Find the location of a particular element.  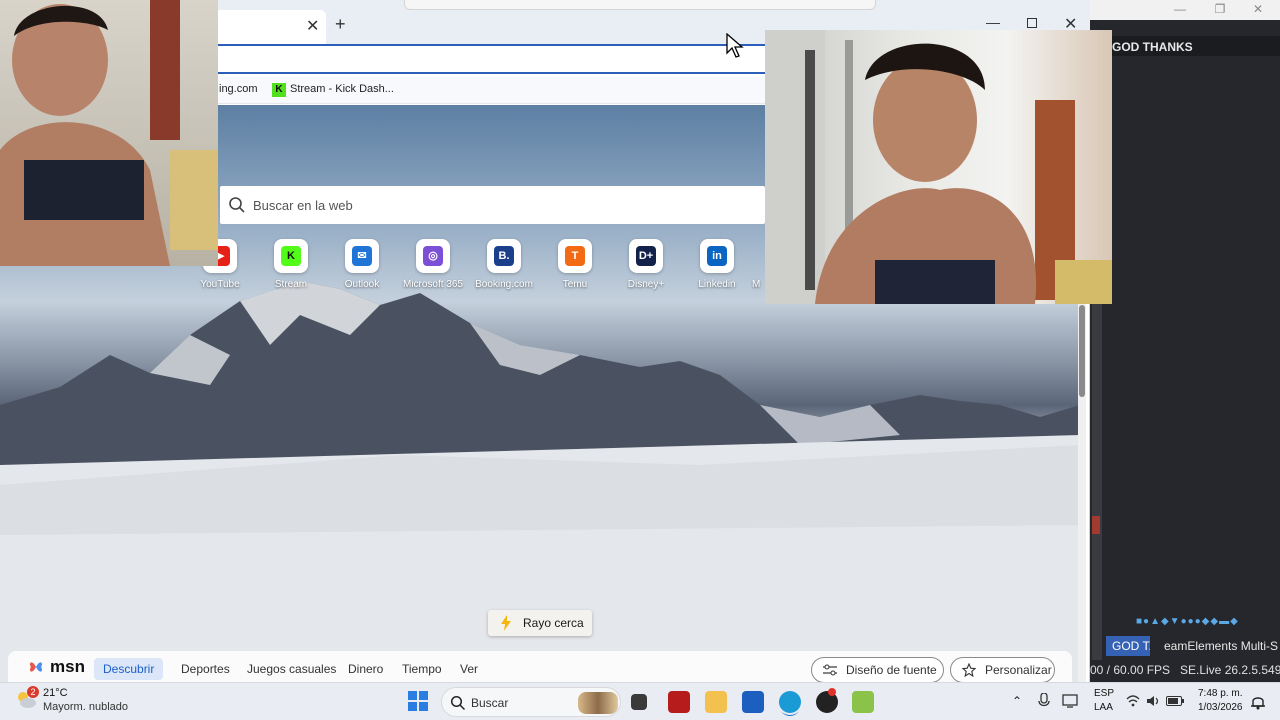

disney-plus-icon: D+ is located at coordinates (646, 256).